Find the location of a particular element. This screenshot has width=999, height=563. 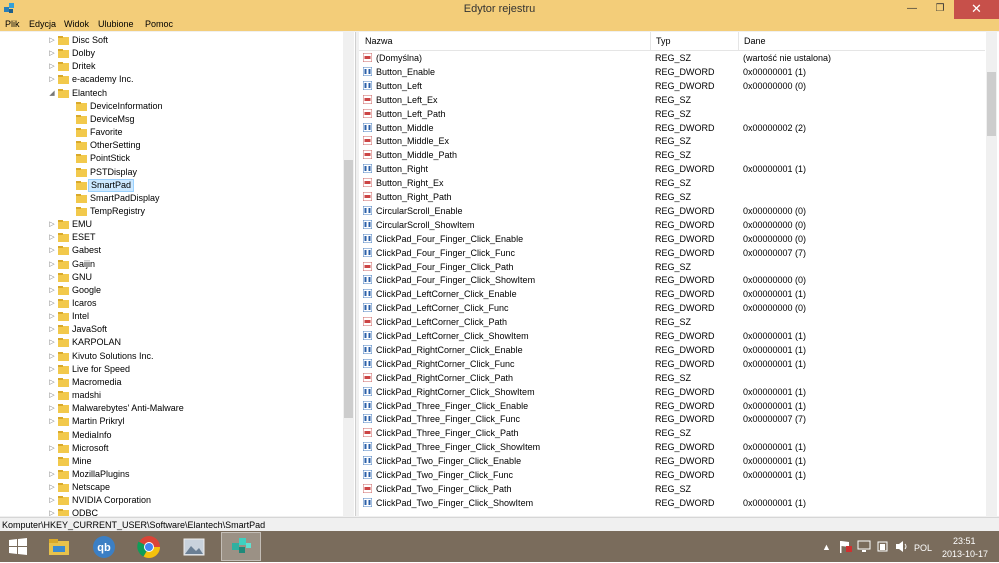

action-center-flag-icon is located at coordinates (845, 546).